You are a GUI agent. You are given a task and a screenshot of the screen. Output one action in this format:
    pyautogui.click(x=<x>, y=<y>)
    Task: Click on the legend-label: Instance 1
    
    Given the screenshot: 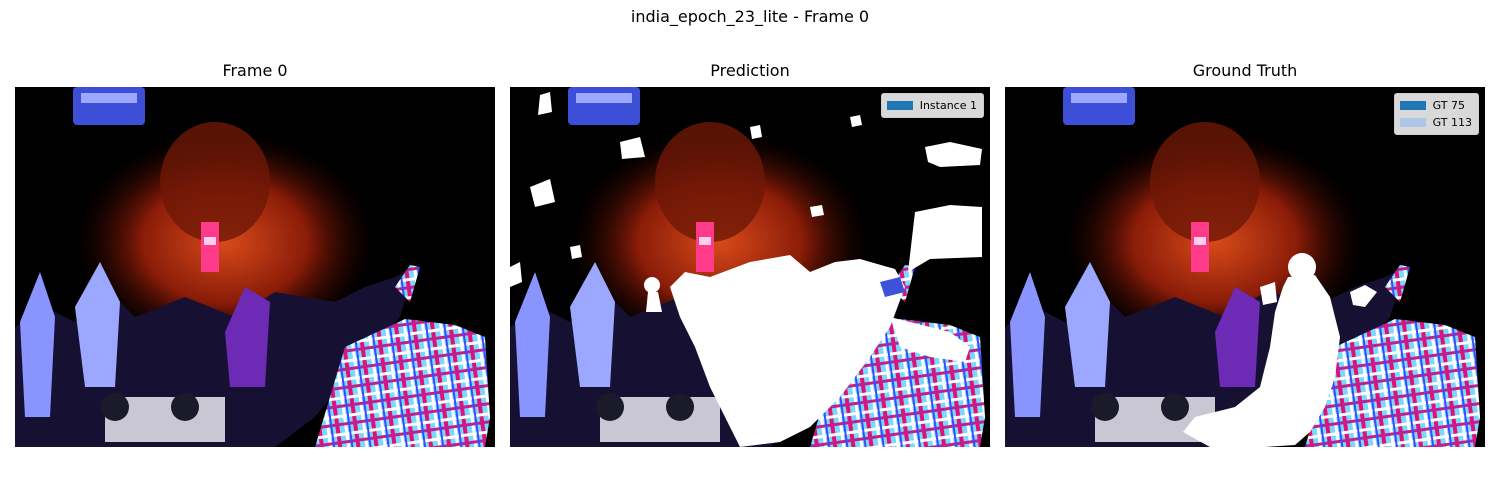 What is the action you would take?
    pyautogui.click(x=948, y=105)
    